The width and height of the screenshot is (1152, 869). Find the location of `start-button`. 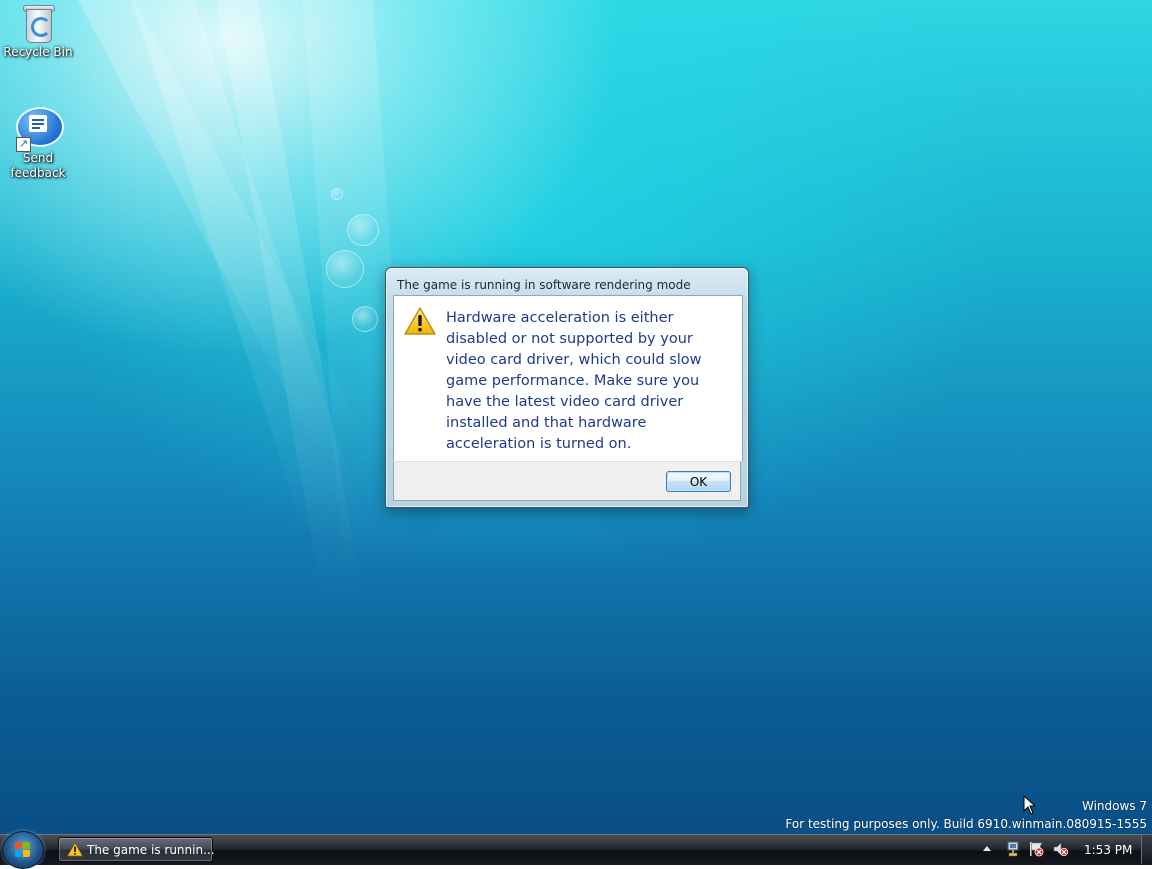

start-button is located at coordinates (23, 850).